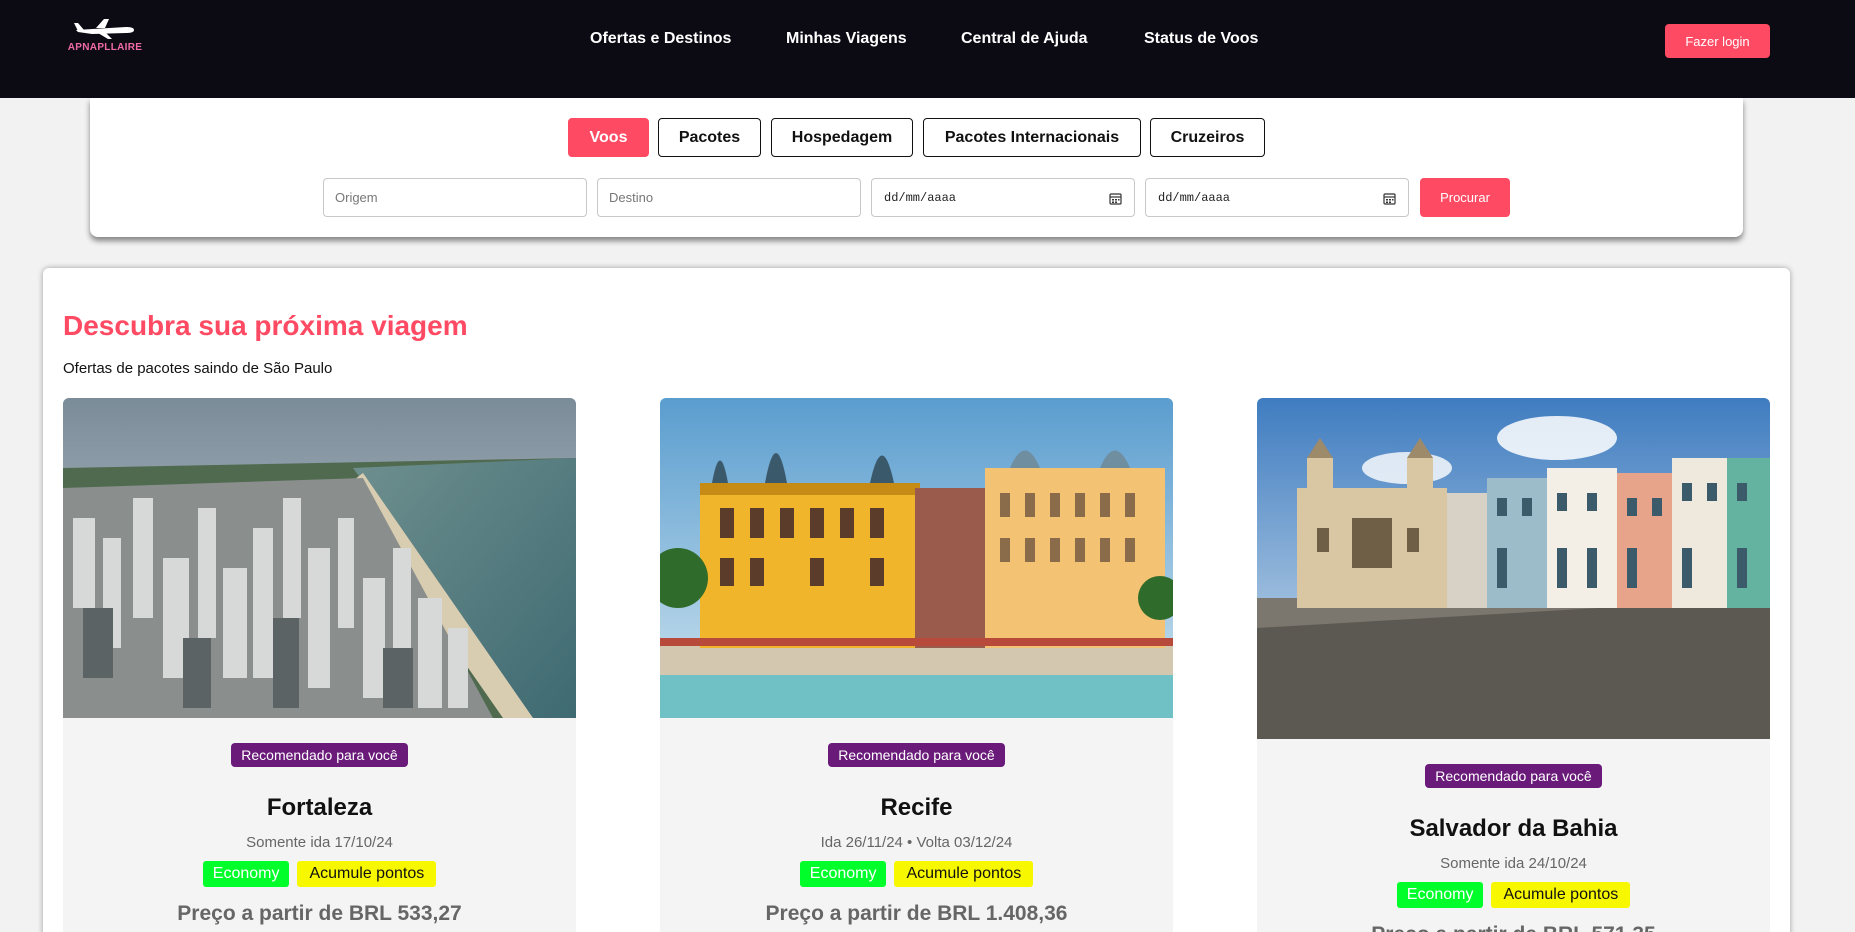  I want to click on departure-date-placeholder: dd/mm/aaaa, so click(920, 198).